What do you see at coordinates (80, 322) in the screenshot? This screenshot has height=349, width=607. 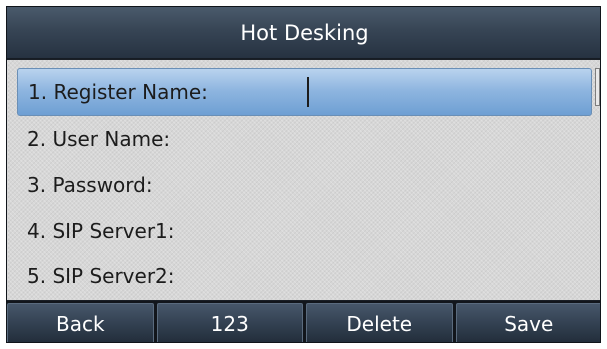 I see `back-button: Back` at bounding box center [80, 322].